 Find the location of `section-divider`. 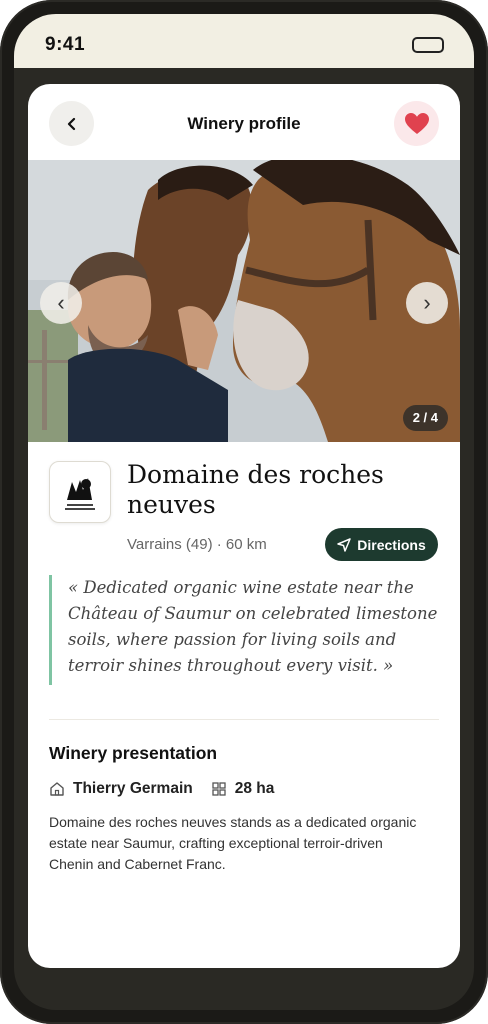

section-divider is located at coordinates (244, 719).